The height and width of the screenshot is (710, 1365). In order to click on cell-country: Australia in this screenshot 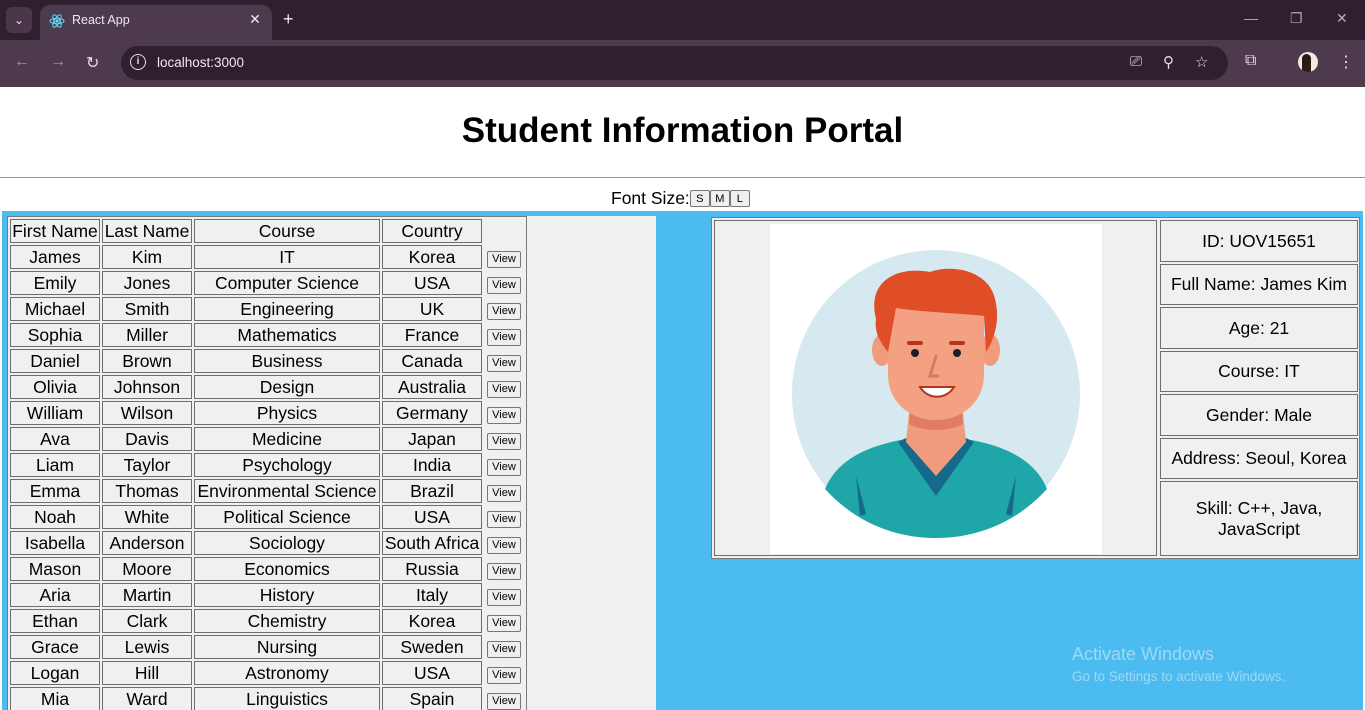, I will do `click(432, 387)`.